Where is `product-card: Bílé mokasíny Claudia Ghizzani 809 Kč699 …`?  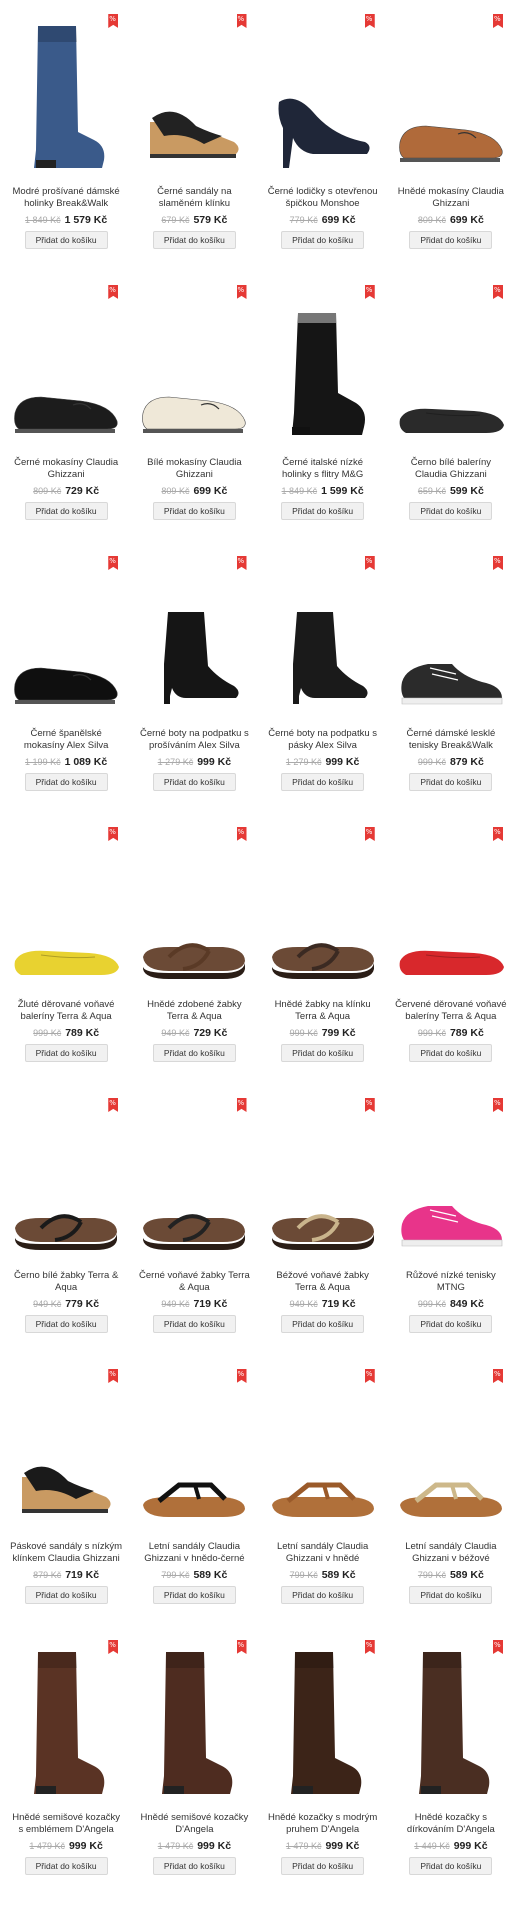 product-card: Bílé mokasíny Claudia Ghizzani 809 Kč699 … is located at coordinates (194, 414).